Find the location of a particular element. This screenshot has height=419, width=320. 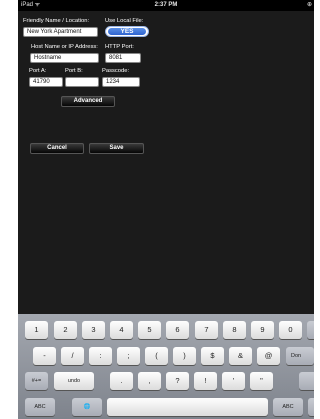

key-5: 5 is located at coordinates (149, 330).